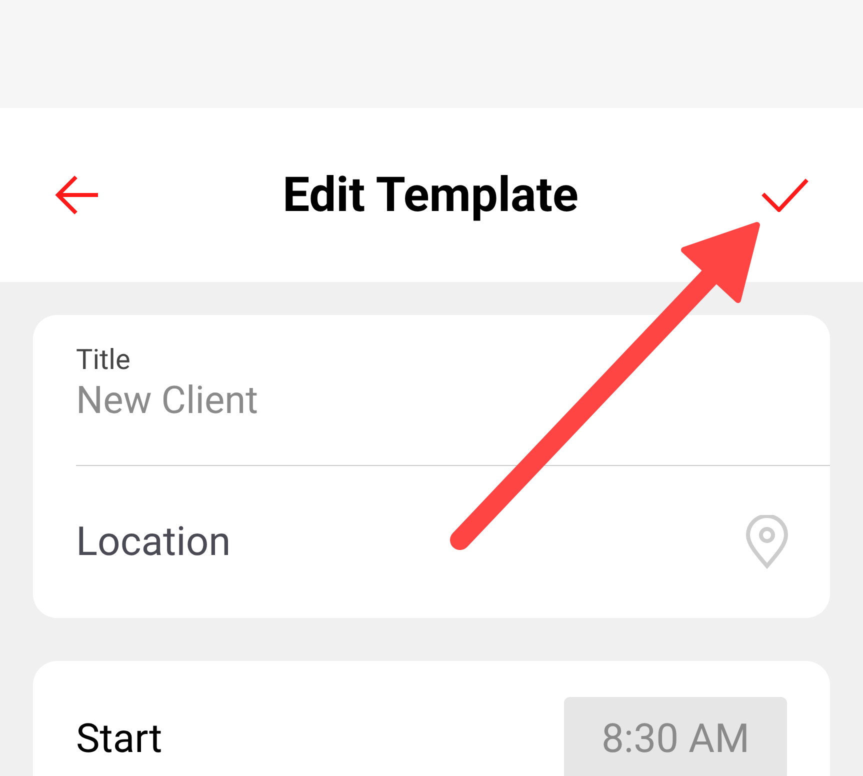 This screenshot has height=776, width=863. Describe the element at coordinates (104, 360) in the screenshot. I see `field-label: Title` at that location.